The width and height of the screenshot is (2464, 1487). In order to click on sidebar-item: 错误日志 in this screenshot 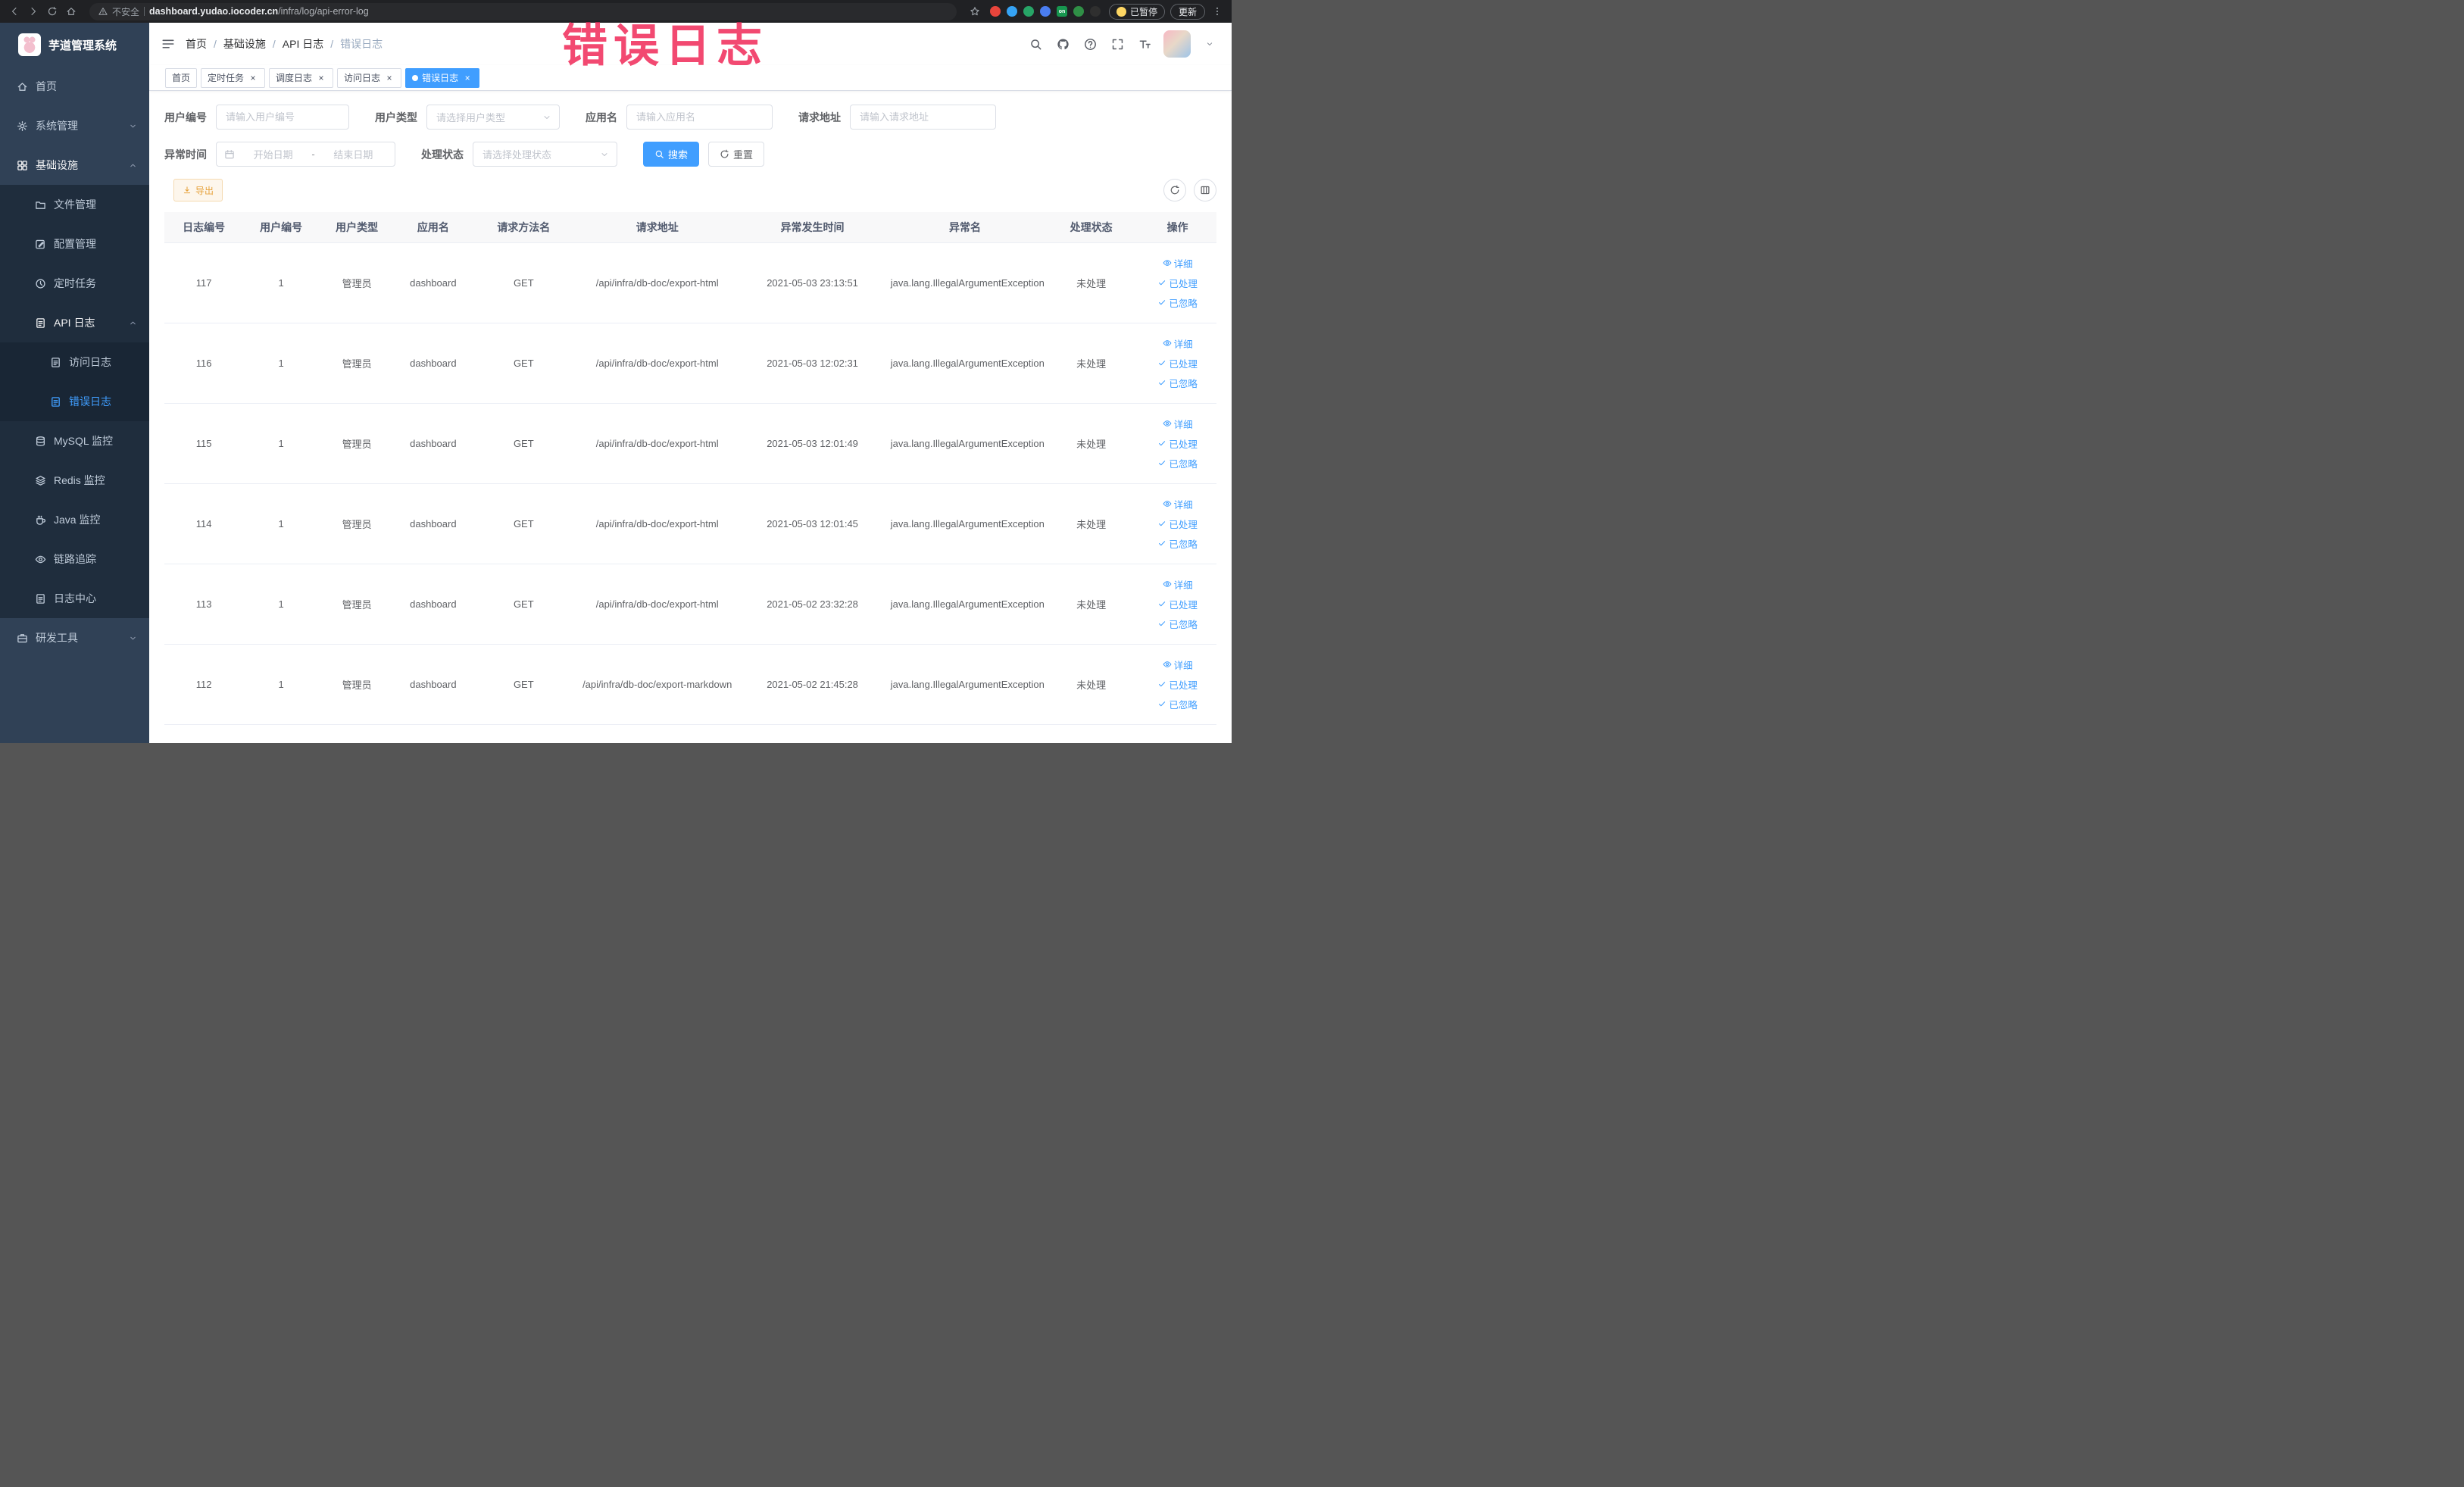, I will do `click(74, 401)`.